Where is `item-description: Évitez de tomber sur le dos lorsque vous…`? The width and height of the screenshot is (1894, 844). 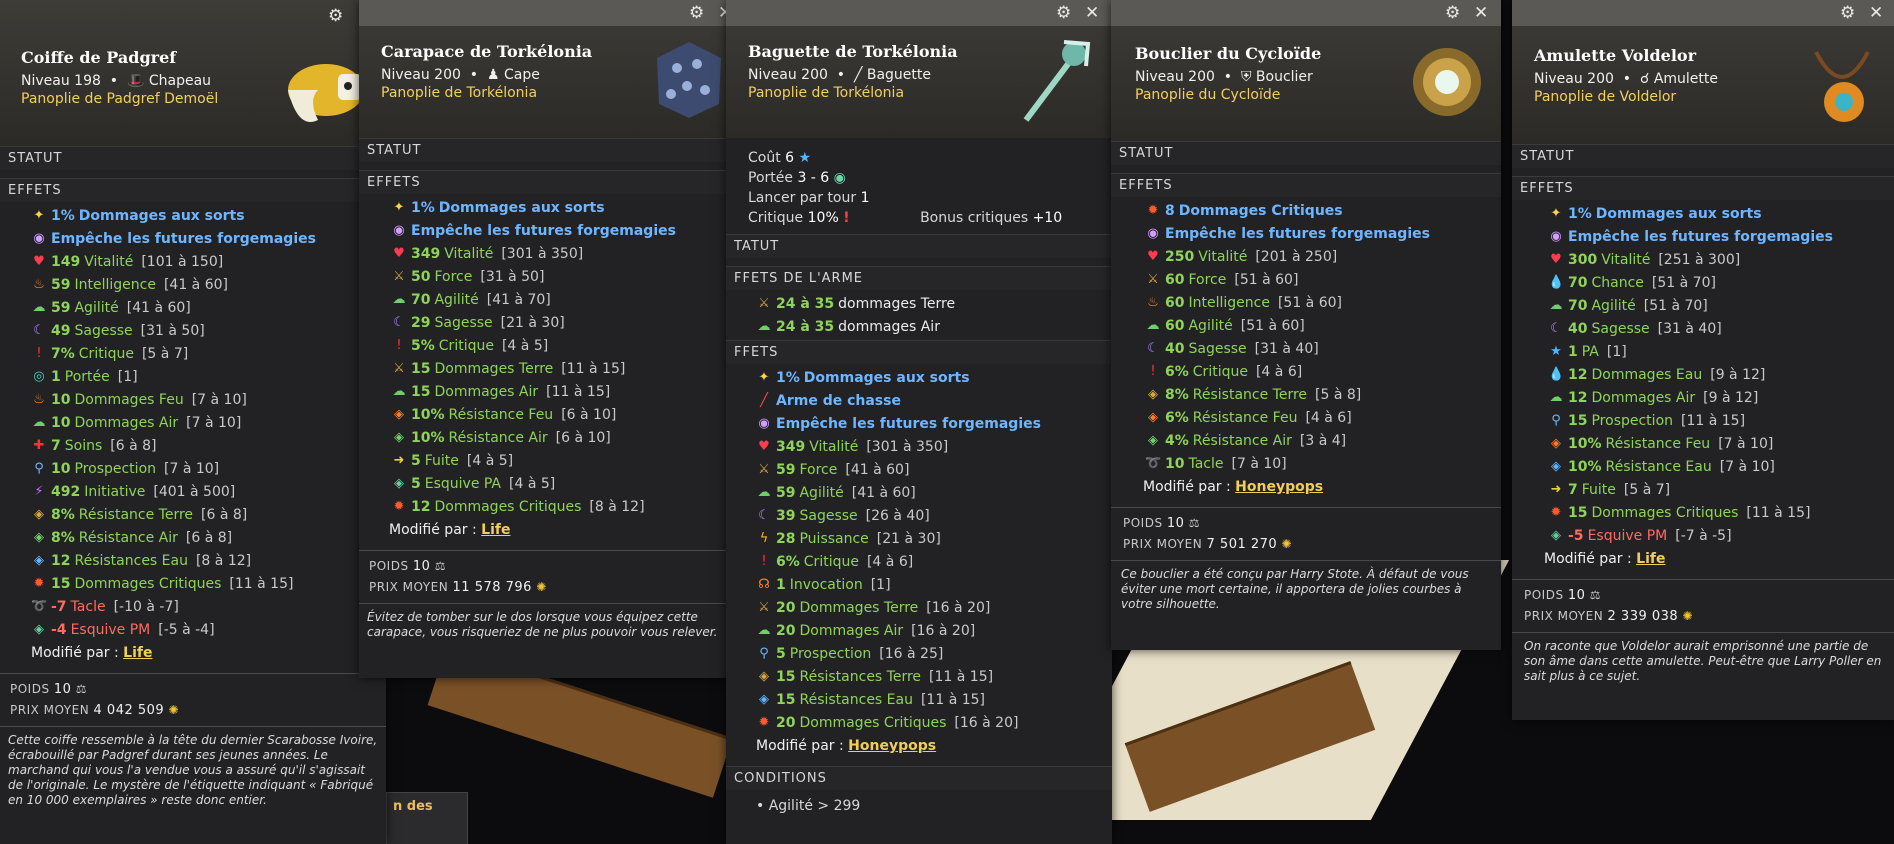 item-description: Évitez de tomber sur le dos lorsque vous… is located at coordinates (542, 624).